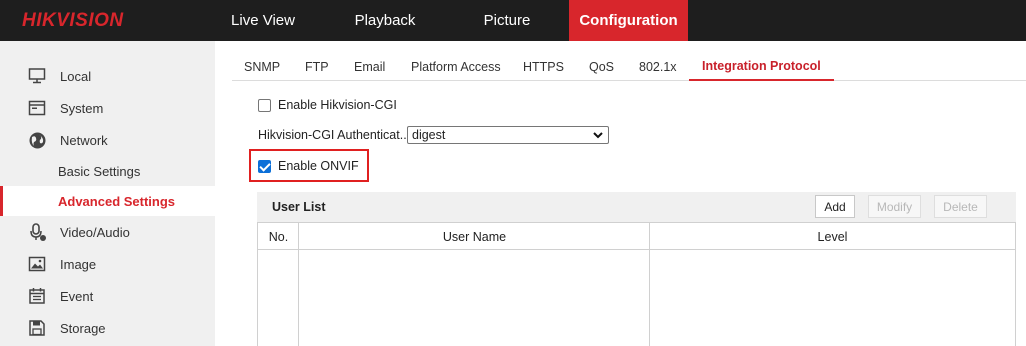 The image size is (1026, 346). Describe the element at coordinates (37, 296) in the screenshot. I see `calendar-icon` at that location.